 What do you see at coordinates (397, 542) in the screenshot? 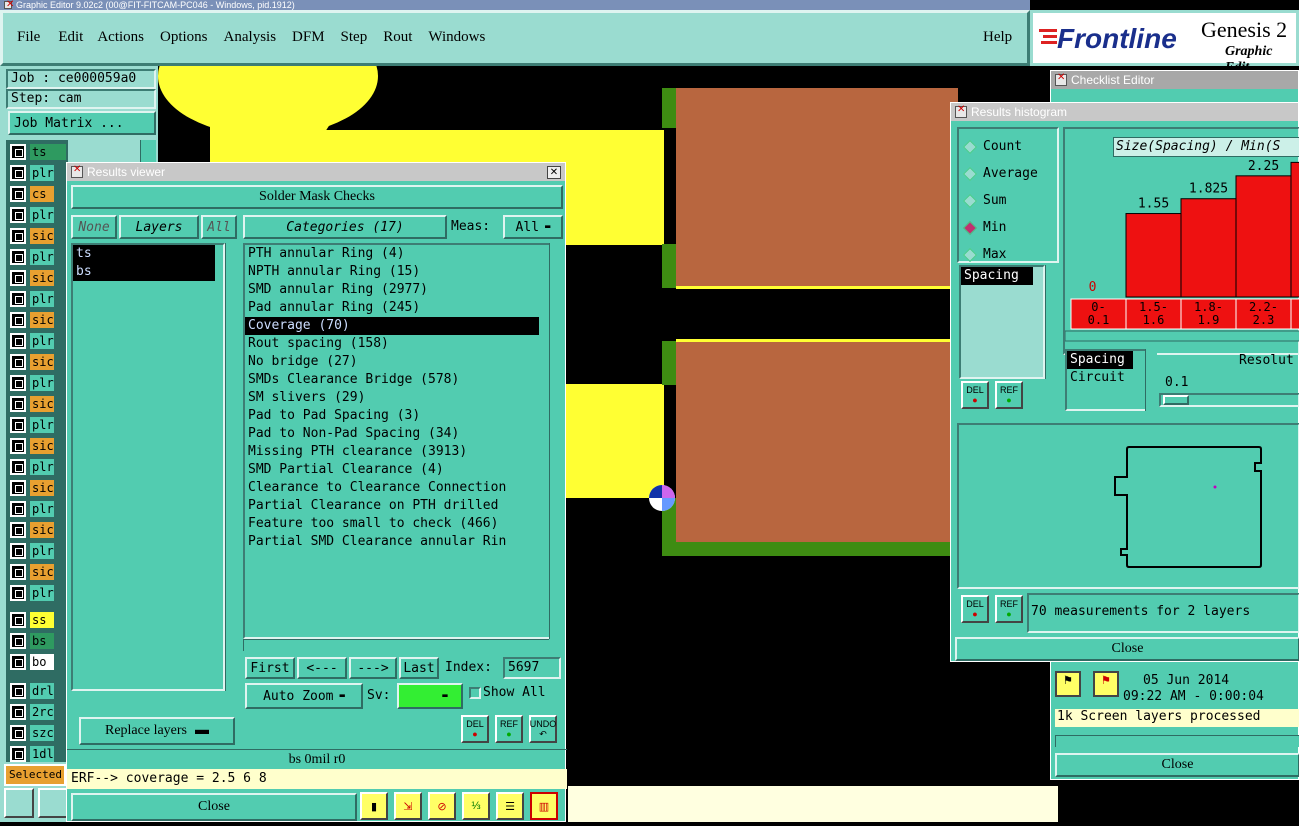
I see `category-item: Partial SMD Clearance annular Rin` at bounding box center [397, 542].